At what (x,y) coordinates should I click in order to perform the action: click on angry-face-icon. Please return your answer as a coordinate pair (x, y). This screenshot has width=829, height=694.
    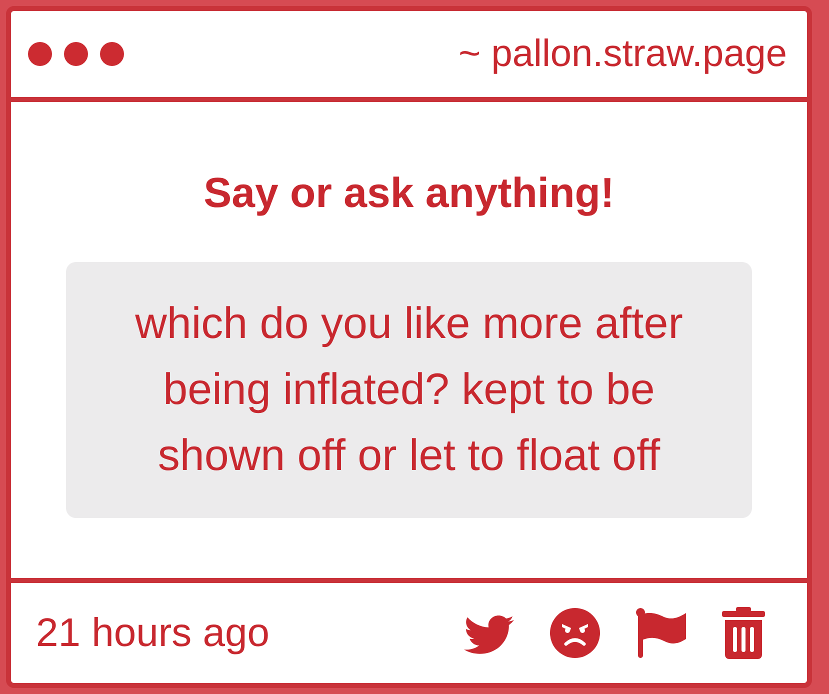
    Looking at the image, I should click on (575, 633).